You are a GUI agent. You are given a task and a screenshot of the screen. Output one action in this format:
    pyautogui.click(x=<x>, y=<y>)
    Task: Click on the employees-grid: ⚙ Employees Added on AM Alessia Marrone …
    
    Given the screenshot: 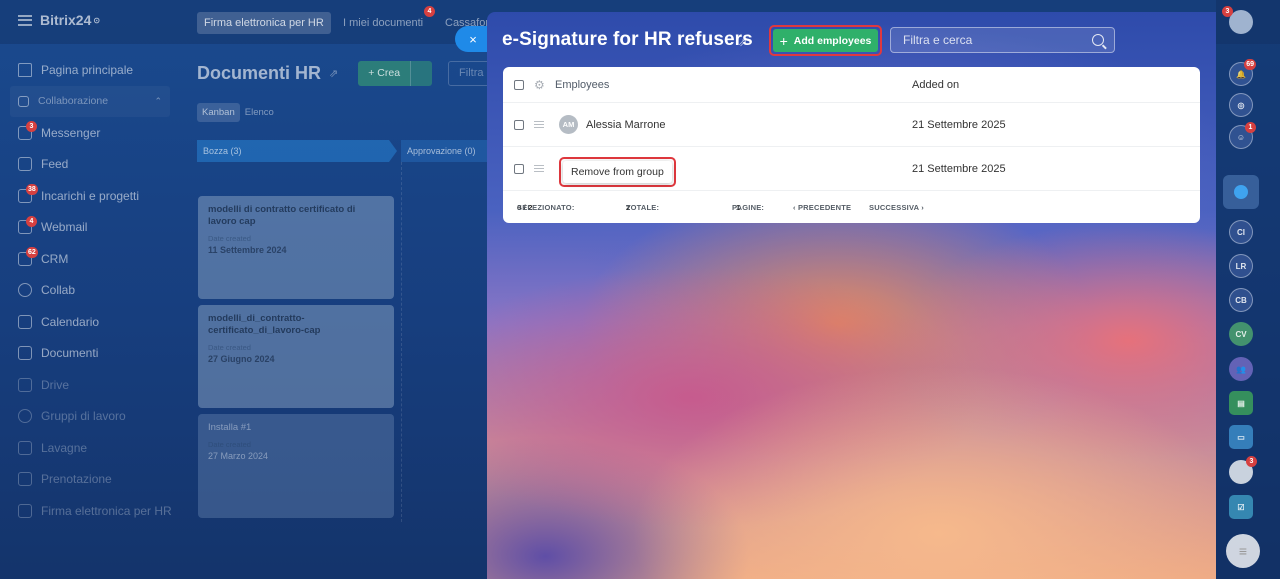 What is the action you would take?
    pyautogui.click(x=851, y=145)
    